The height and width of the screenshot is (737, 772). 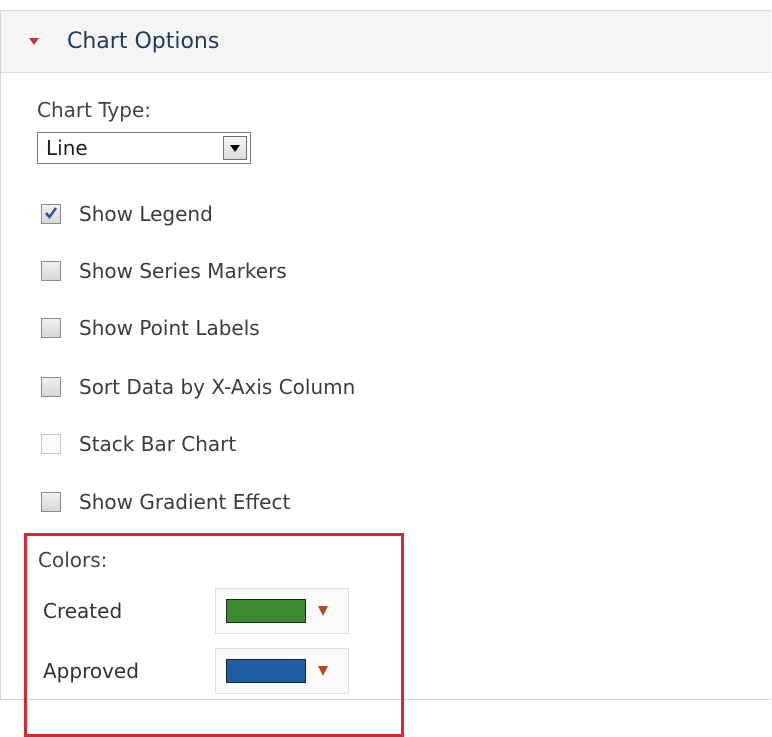 I want to click on chart-type-select: Line, so click(x=144, y=148).